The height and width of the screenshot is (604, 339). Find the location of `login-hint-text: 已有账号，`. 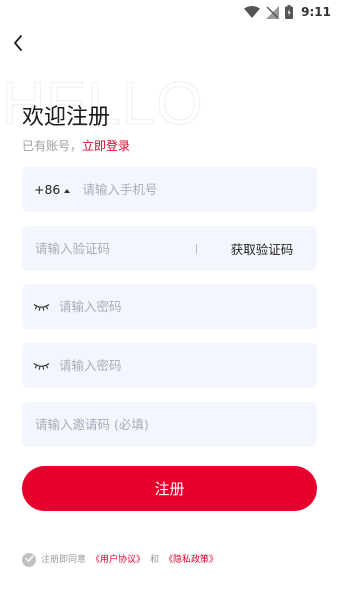

login-hint-text: 已有账号， is located at coordinates (52, 146).